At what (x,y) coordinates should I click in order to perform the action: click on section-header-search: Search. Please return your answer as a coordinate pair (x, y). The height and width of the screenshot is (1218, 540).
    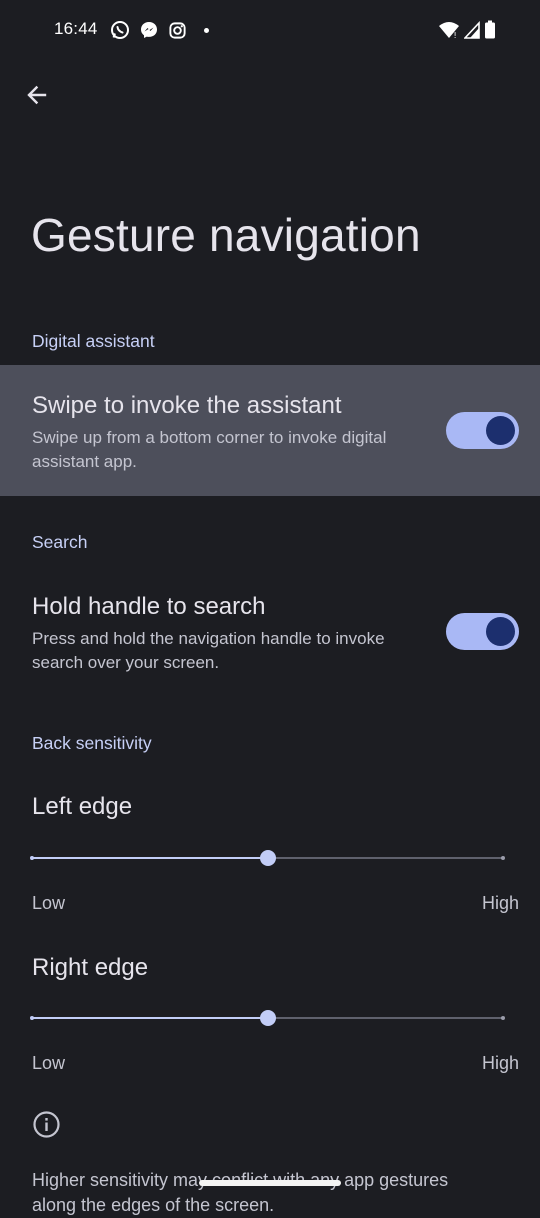
    Looking at the image, I should click on (60, 542).